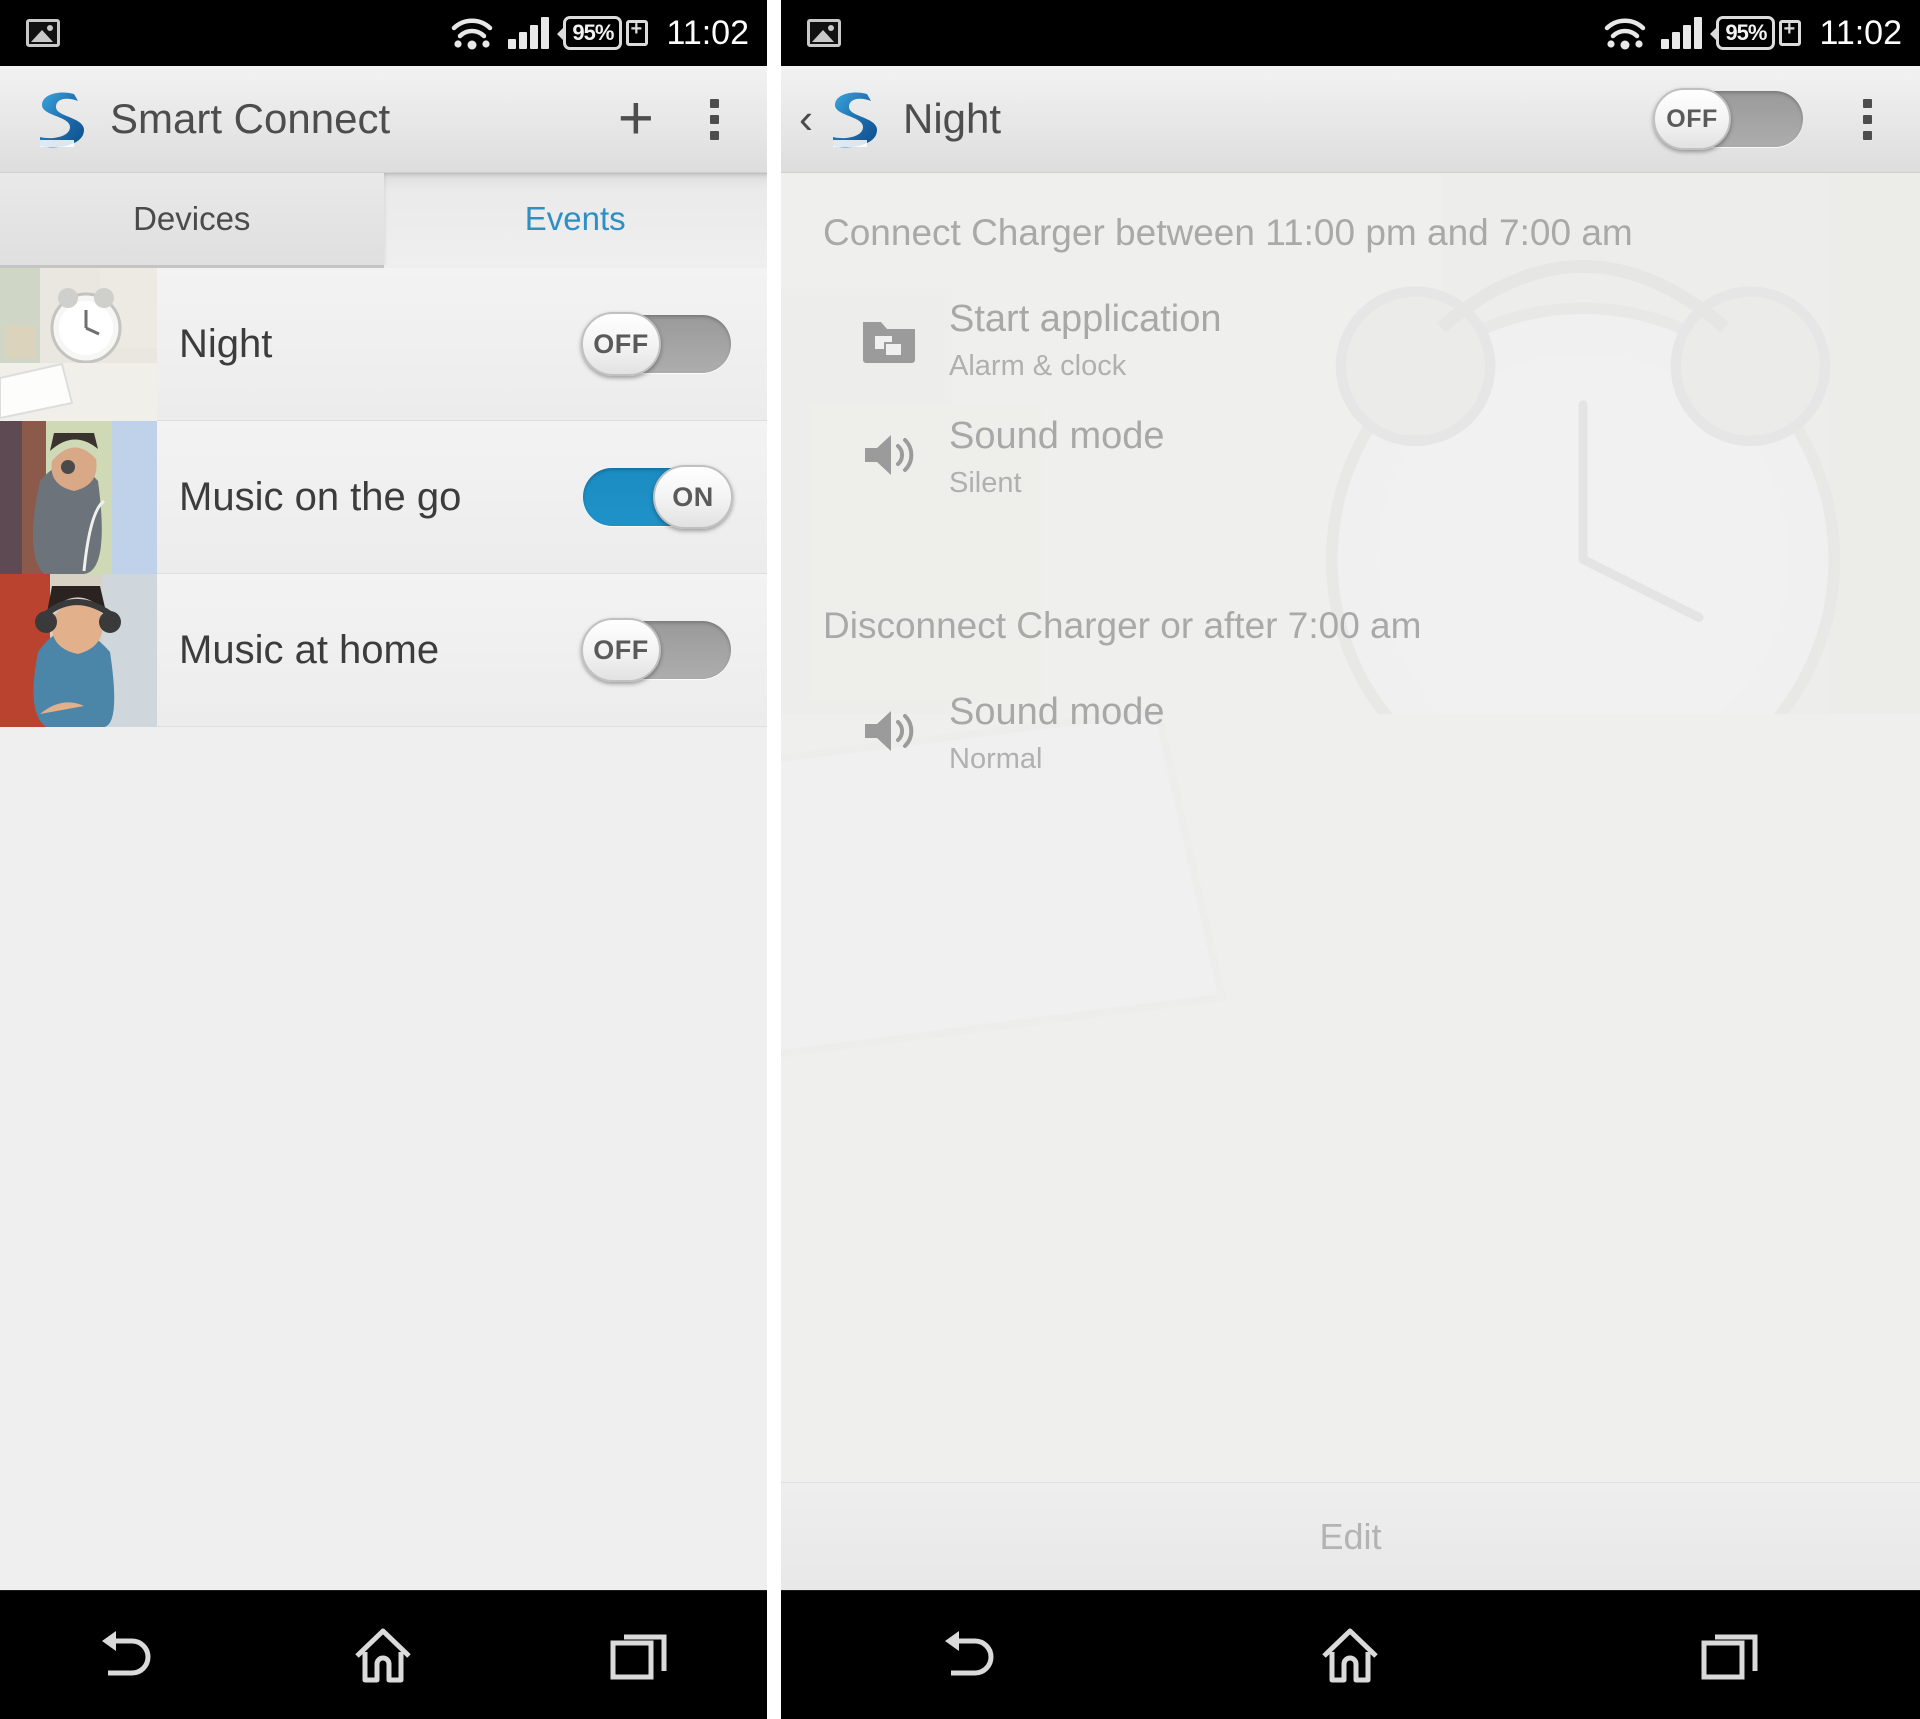  I want to click on toggle-knob-label: ON, so click(693, 497).